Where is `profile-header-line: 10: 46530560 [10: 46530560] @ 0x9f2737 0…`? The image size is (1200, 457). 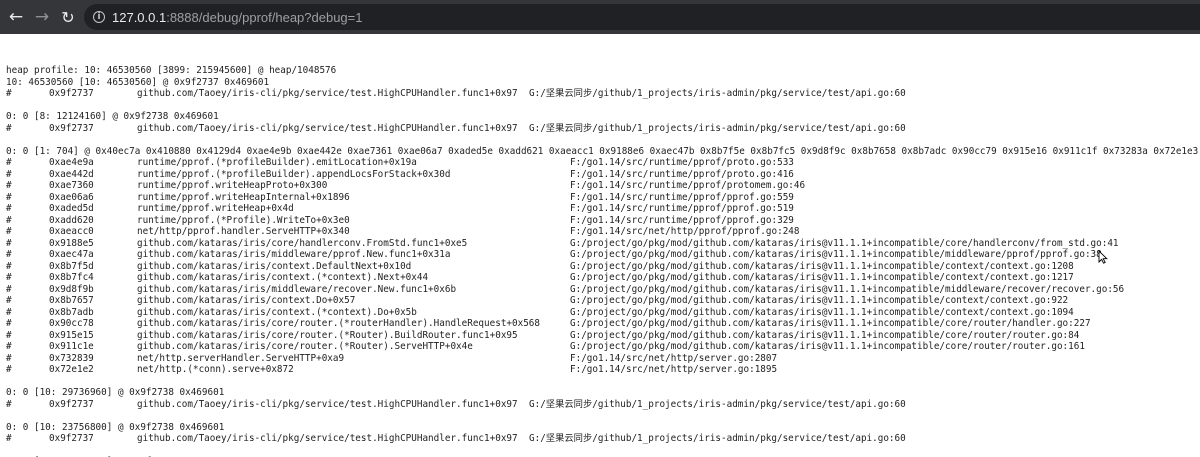 profile-header-line: 10: 46530560 [10: 46530560] @ 0x9f2737 0… is located at coordinates (138, 82).